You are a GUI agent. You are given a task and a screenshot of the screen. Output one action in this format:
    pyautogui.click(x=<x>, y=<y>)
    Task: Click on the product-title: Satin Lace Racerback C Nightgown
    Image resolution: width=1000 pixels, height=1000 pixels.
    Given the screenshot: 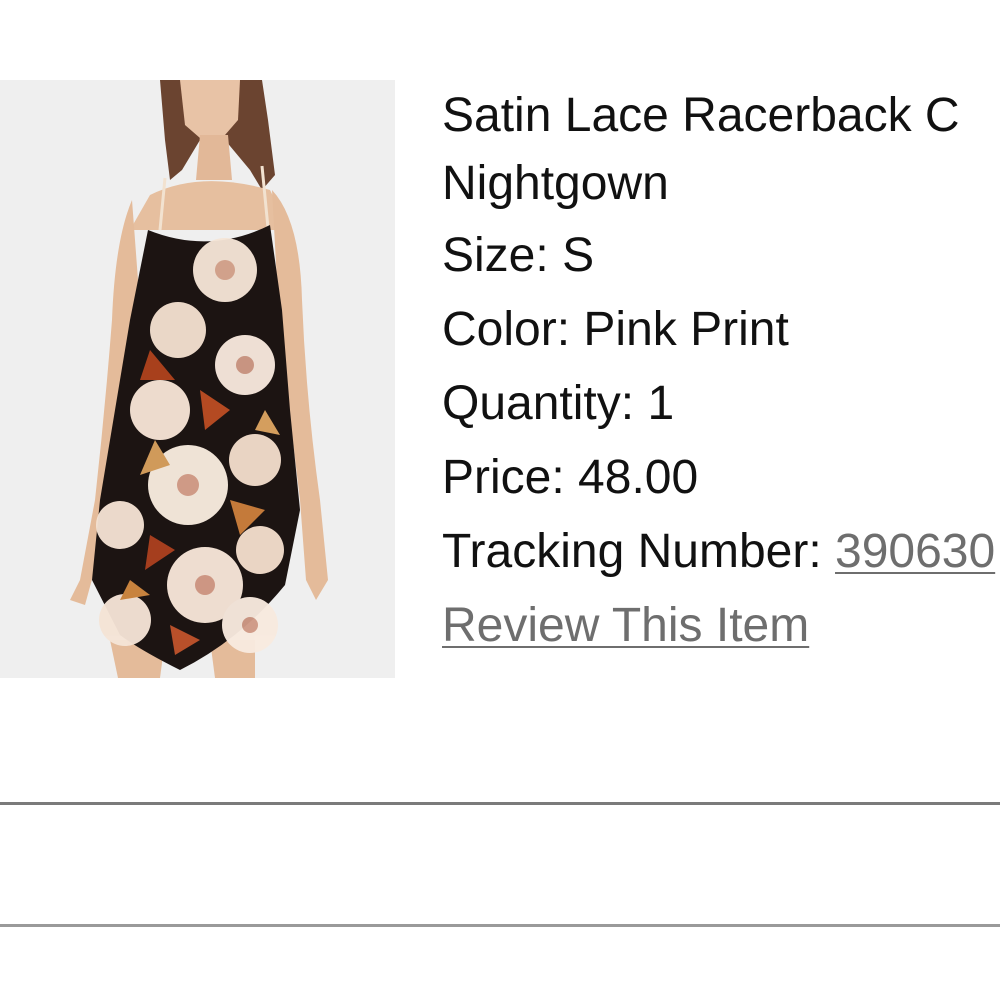 What is the action you would take?
    pyautogui.click(x=721, y=150)
    